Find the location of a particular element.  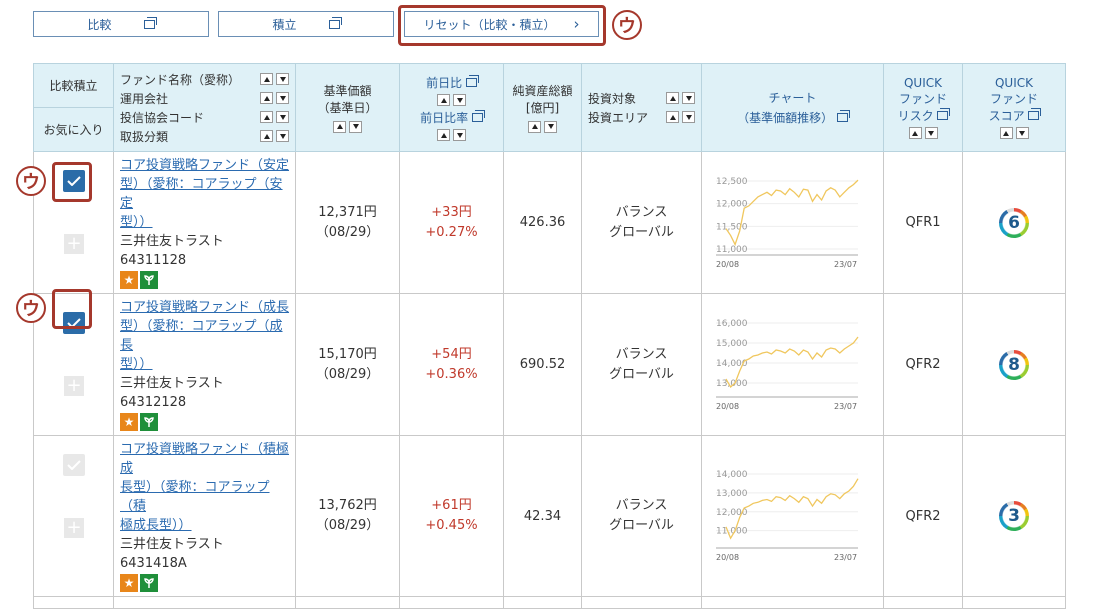

accumulate-button: 積立 is located at coordinates (306, 24).